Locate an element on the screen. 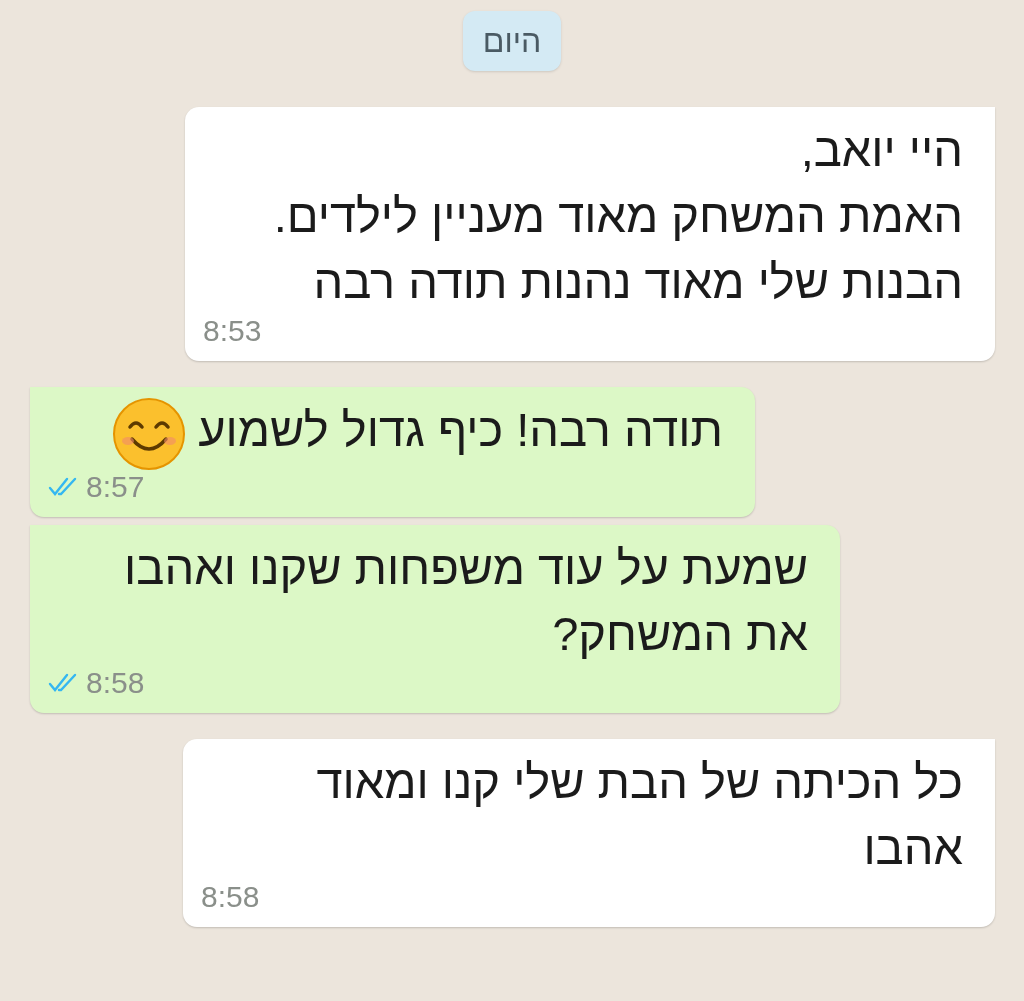 The height and width of the screenshot is (1001, 1024). message-time: 8:53 is located at coordinates (232, 331).